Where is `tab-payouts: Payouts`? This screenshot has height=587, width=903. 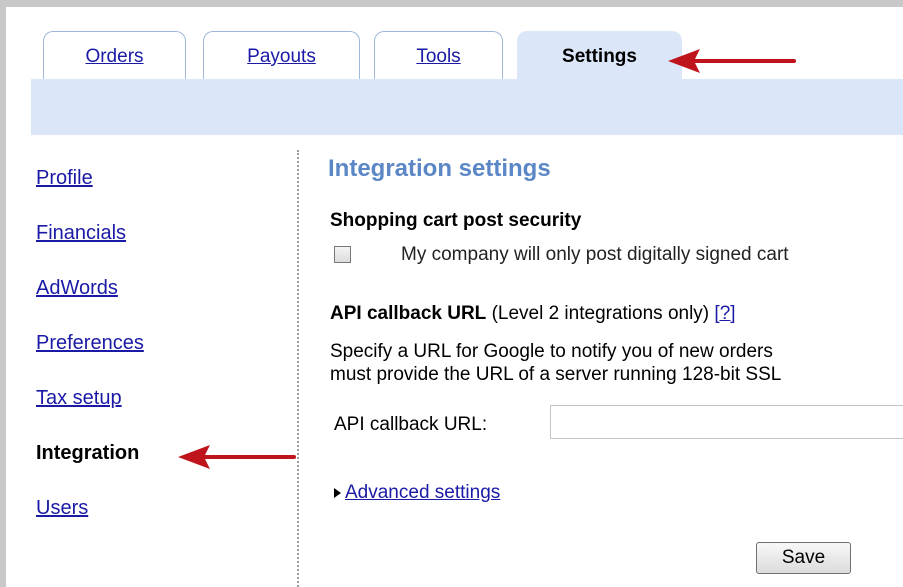 tab-payouts: Payouts is located at coordinates (281, 56).